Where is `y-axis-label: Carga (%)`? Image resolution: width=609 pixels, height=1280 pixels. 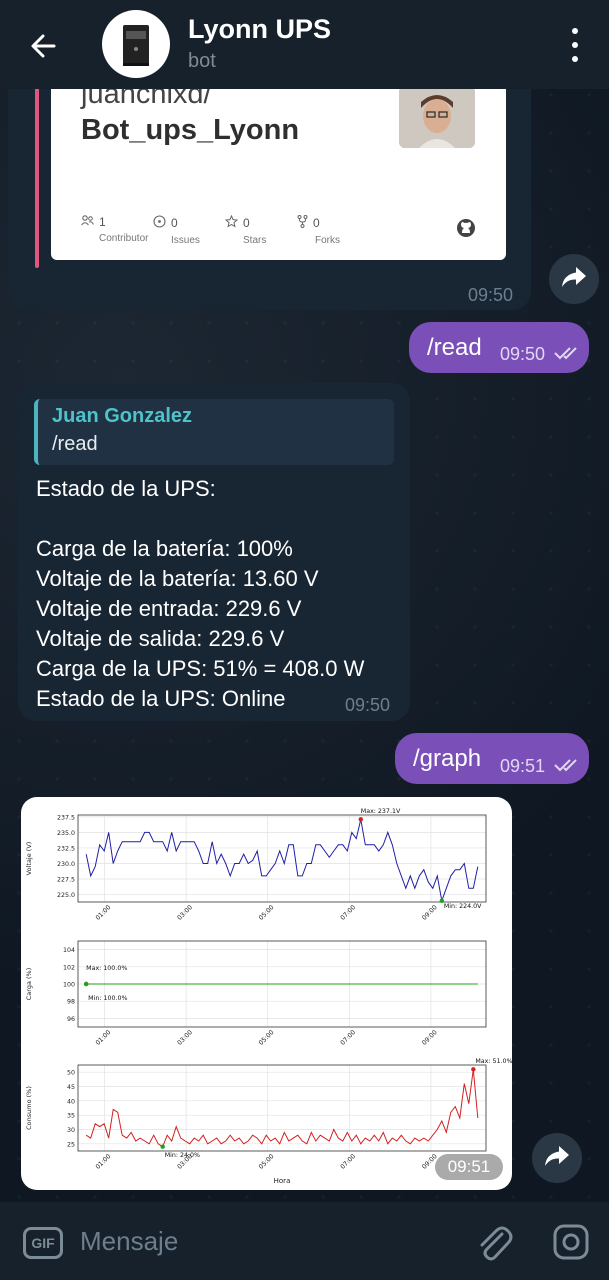
y-axis-label: Carga (%) is located at coordinates (29, 984).